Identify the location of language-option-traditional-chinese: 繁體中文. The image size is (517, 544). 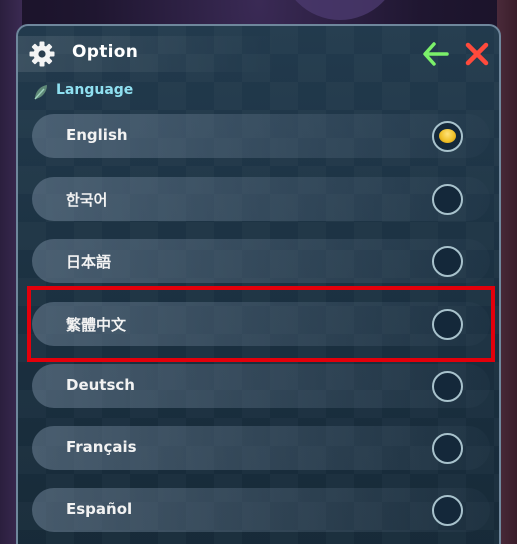
(261, 324).